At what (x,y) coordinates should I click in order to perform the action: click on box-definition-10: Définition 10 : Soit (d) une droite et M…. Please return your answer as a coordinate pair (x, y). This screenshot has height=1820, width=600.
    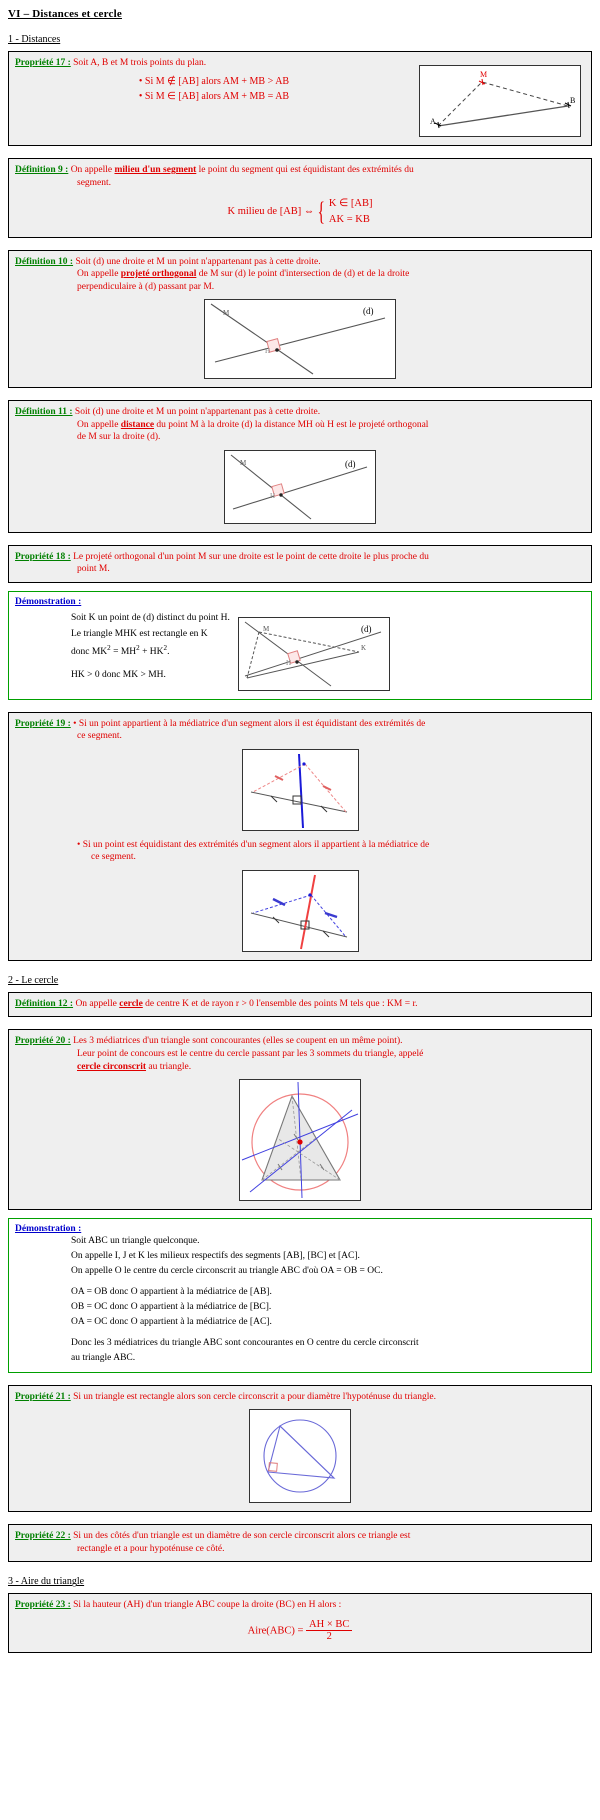
    Looking at the image, I should click on (300, 319).